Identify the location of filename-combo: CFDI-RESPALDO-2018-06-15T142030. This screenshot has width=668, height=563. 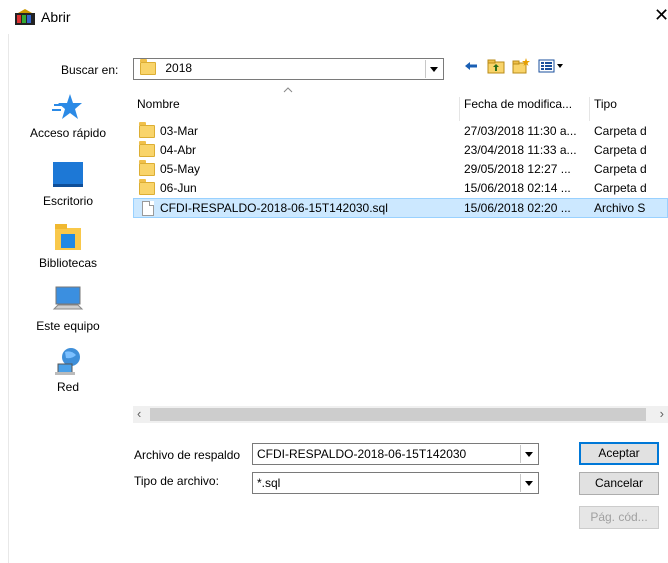
(395, 454).